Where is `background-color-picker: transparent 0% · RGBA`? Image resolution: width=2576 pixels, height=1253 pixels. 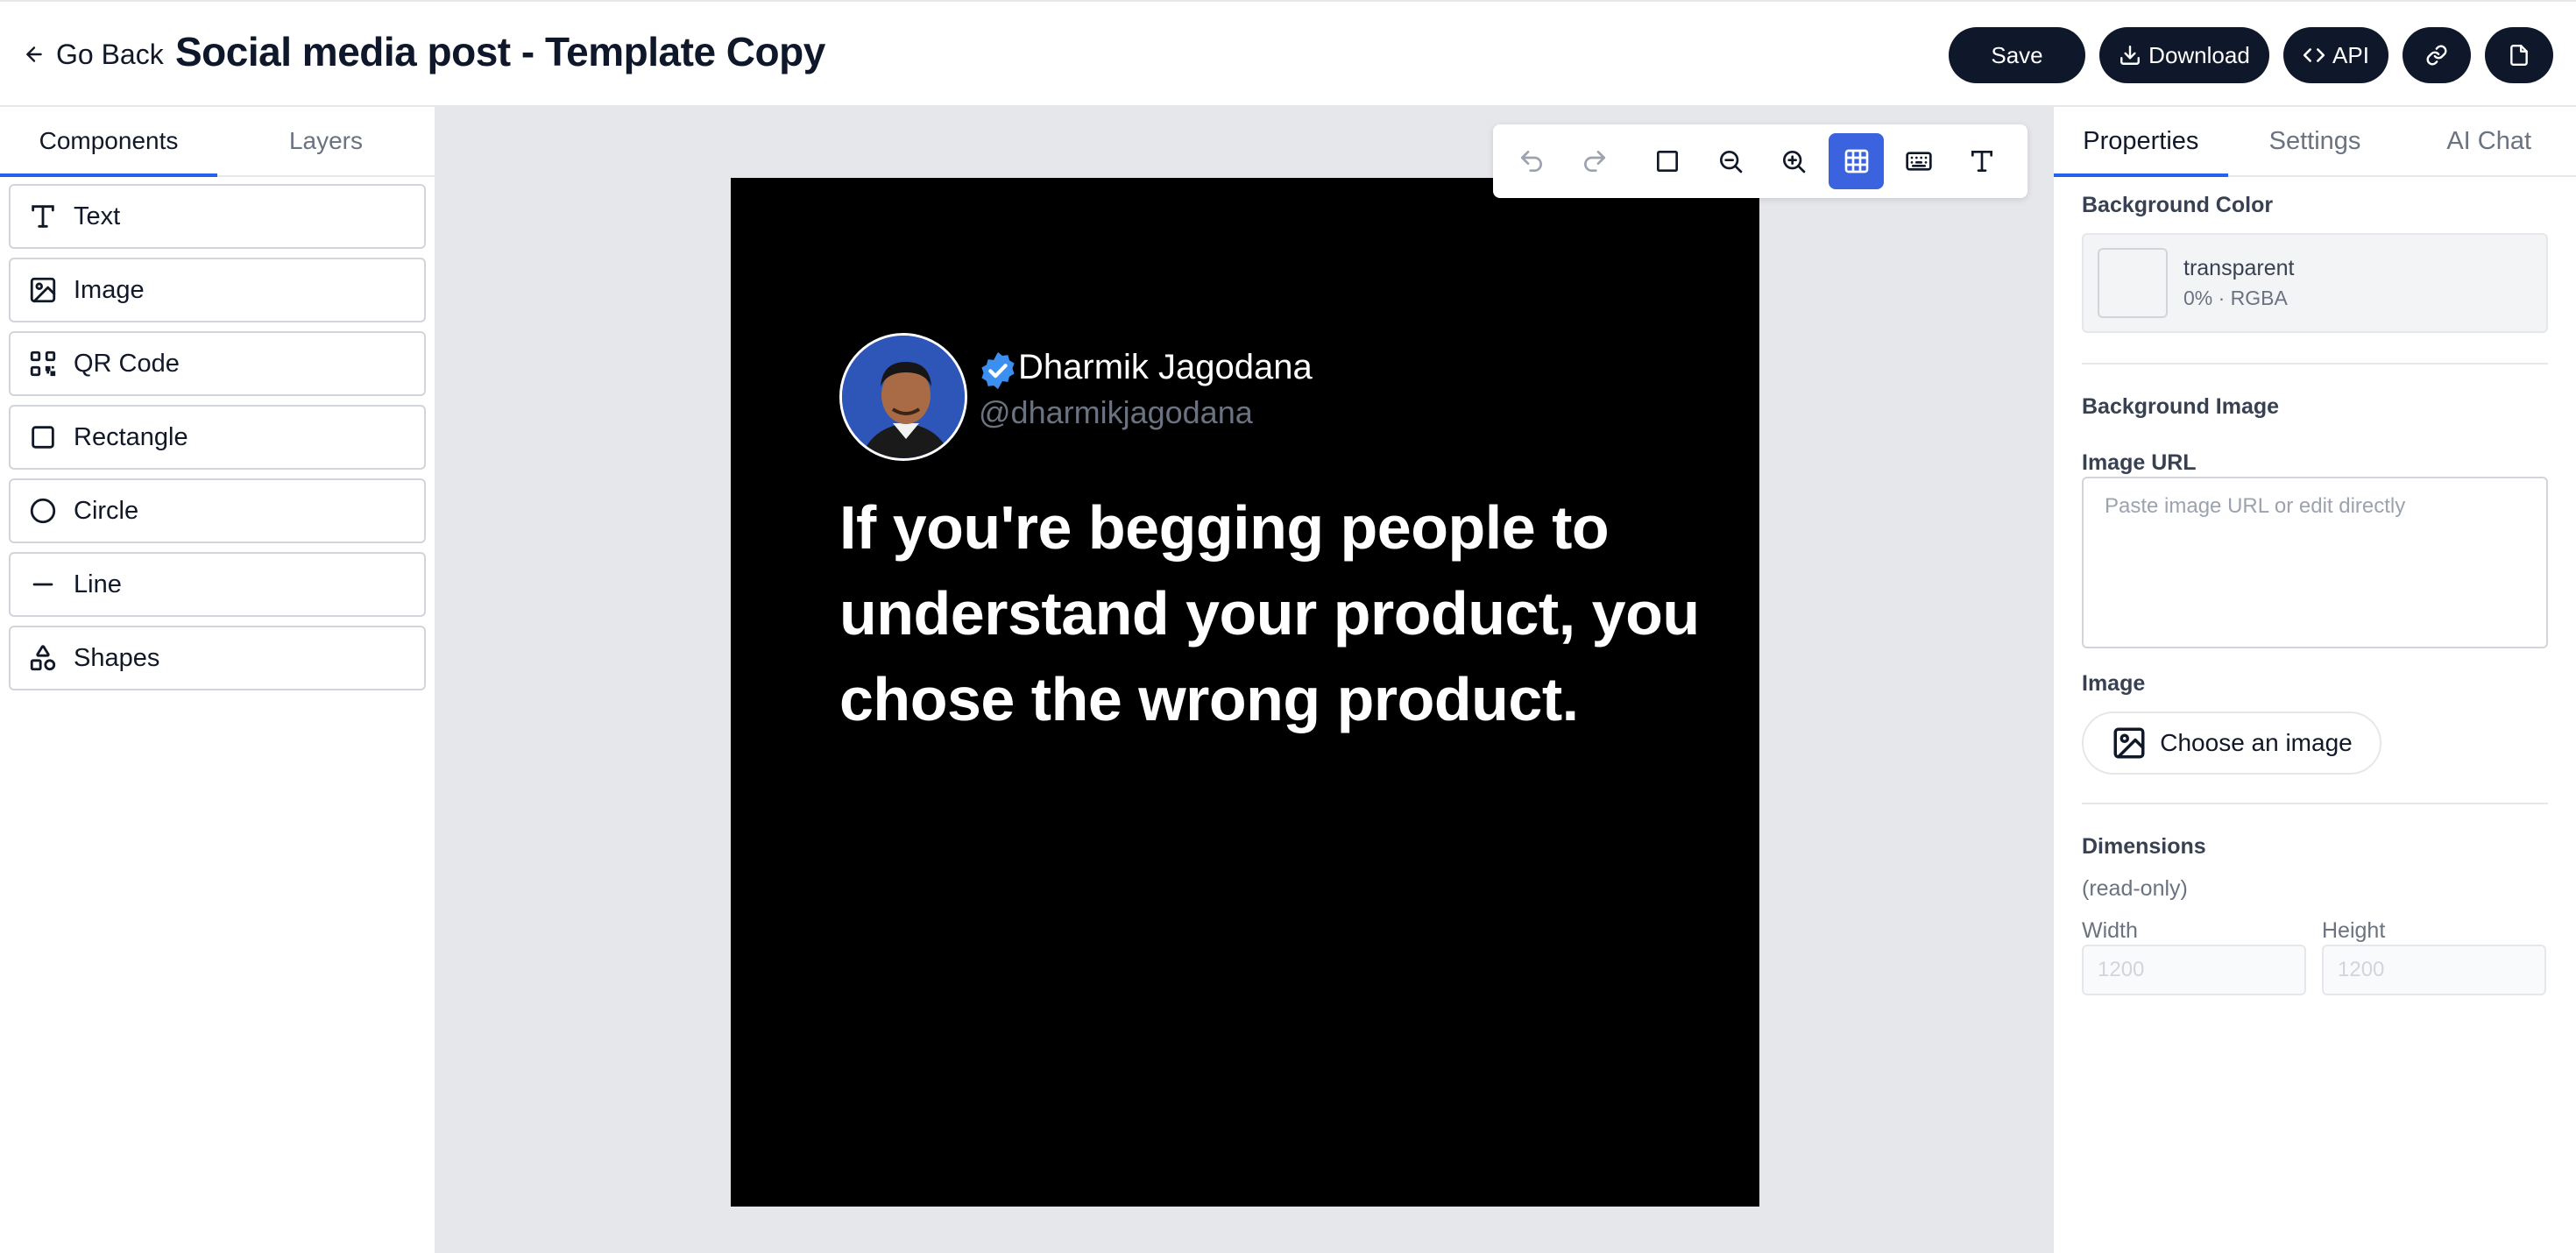
background-color-picker: transparent 0% · RGBA is located at coordinates (2315, 283).